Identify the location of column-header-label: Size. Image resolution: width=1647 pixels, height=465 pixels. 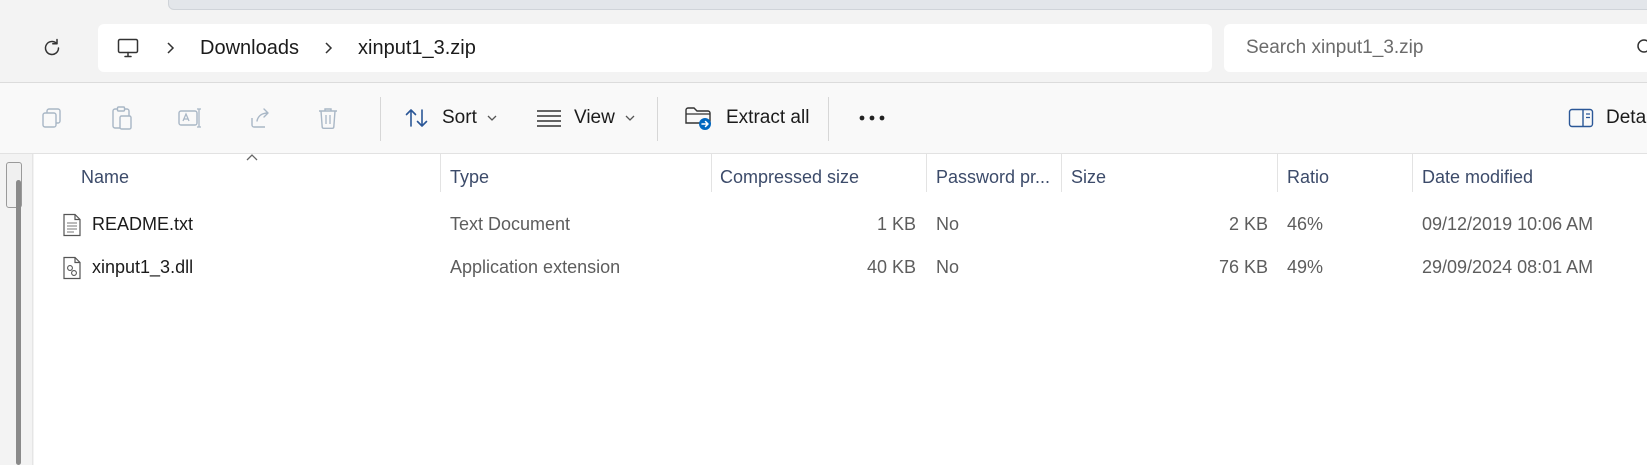
(1089, 176).